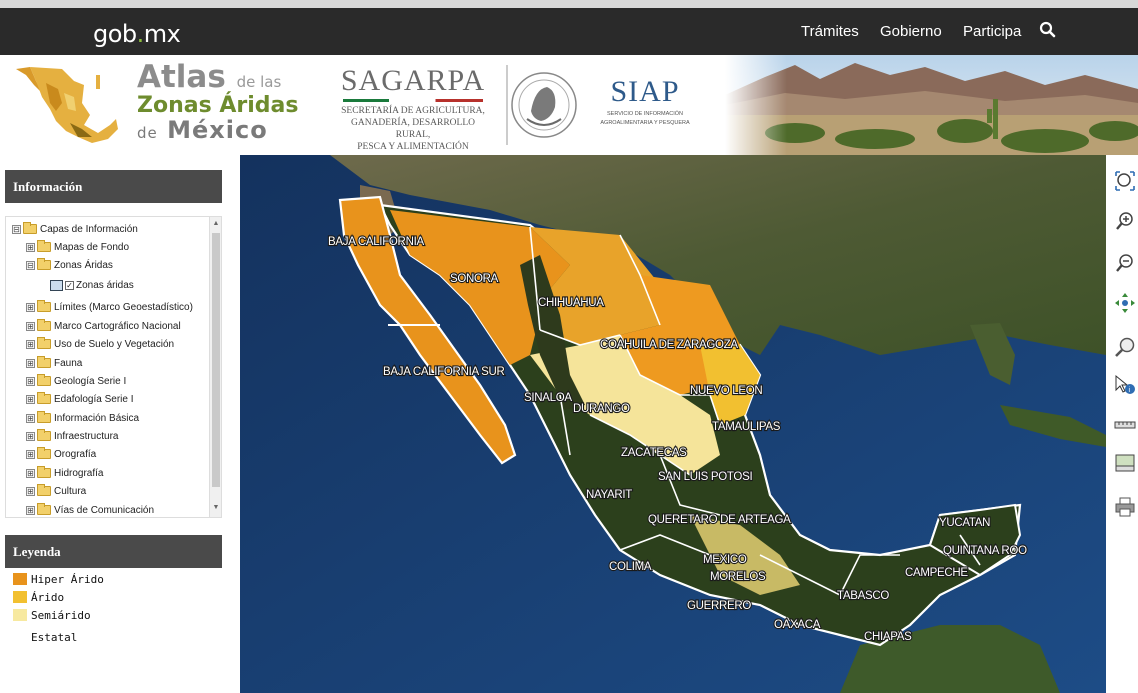 This screenshot has height=693, width=1138. Describe the element at coordinates (602, 409) in the screenshot. I see `state-label: DURANGO` at that location.